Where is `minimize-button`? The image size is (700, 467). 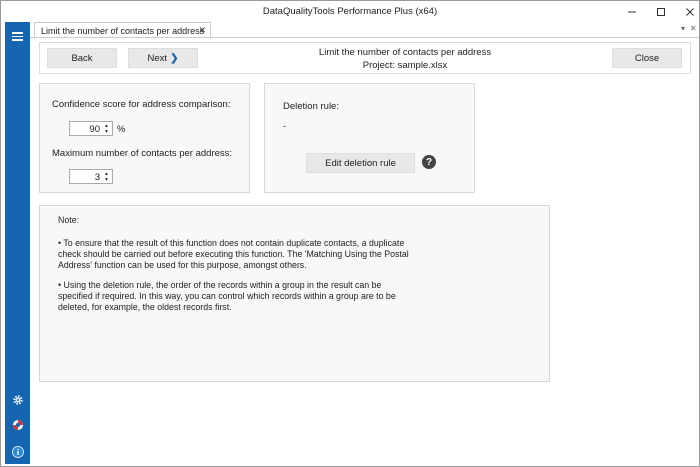
minimize-button is located at coordinates (632, 11).